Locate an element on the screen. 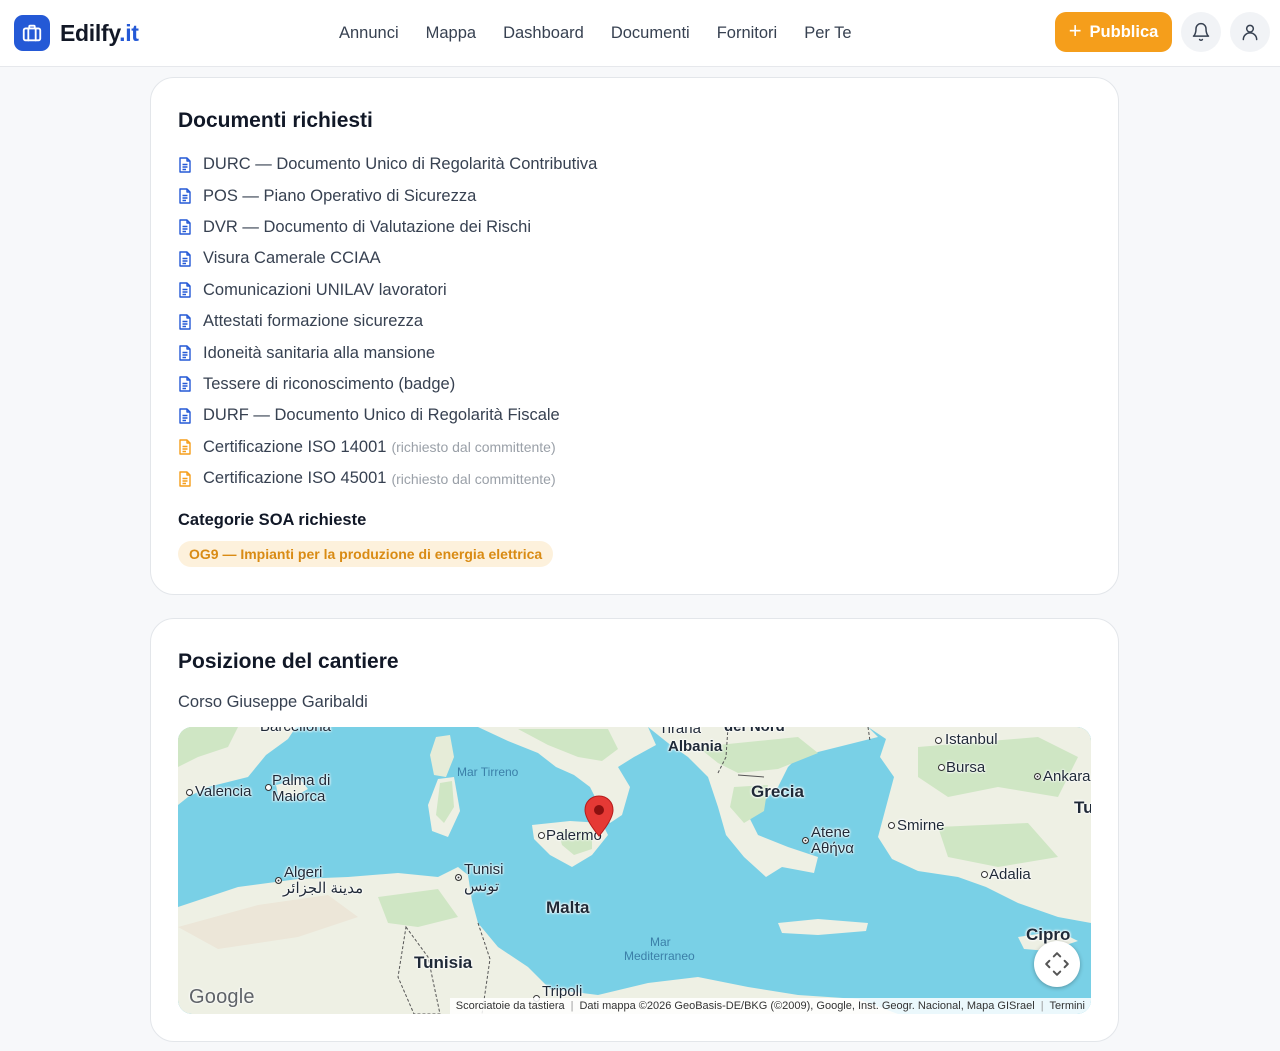  map-label-tunisi-arabic: تونس is located at coordinates (482, 886).